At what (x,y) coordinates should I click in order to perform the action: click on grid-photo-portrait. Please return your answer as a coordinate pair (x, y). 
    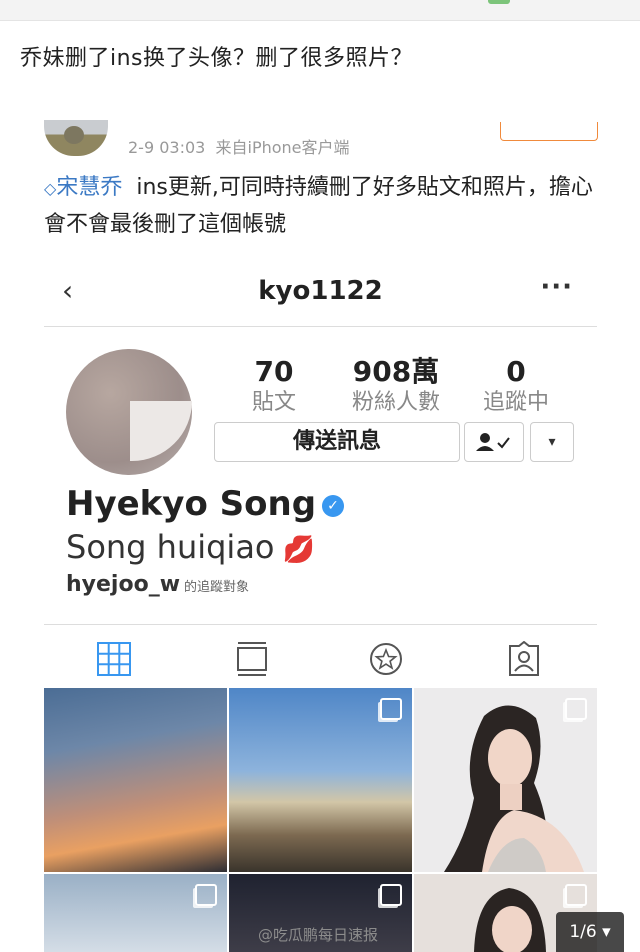
    Looking at the image, I should click on (505, 780).